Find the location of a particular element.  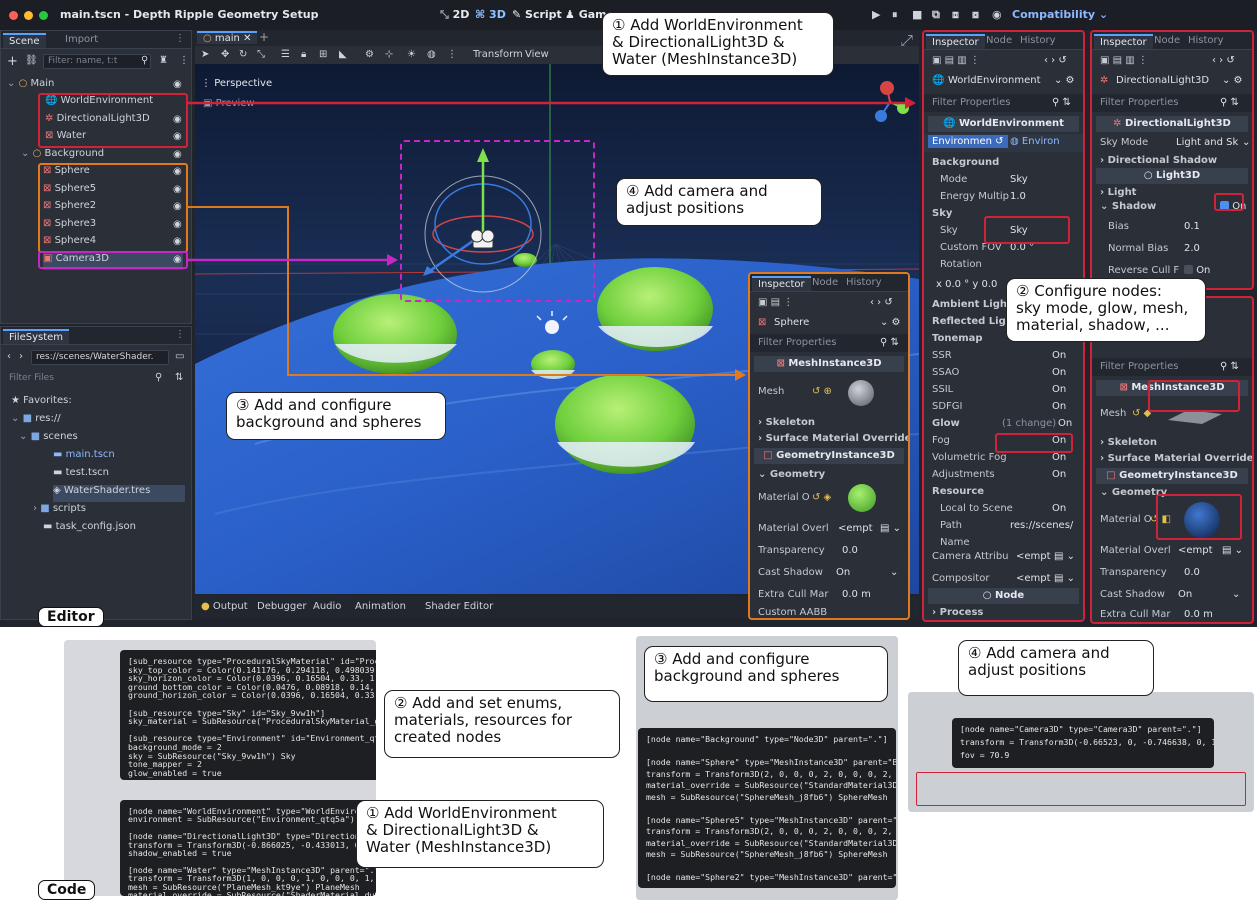

code-line: shadow_enabled = true is located at coordinates (180, 853).